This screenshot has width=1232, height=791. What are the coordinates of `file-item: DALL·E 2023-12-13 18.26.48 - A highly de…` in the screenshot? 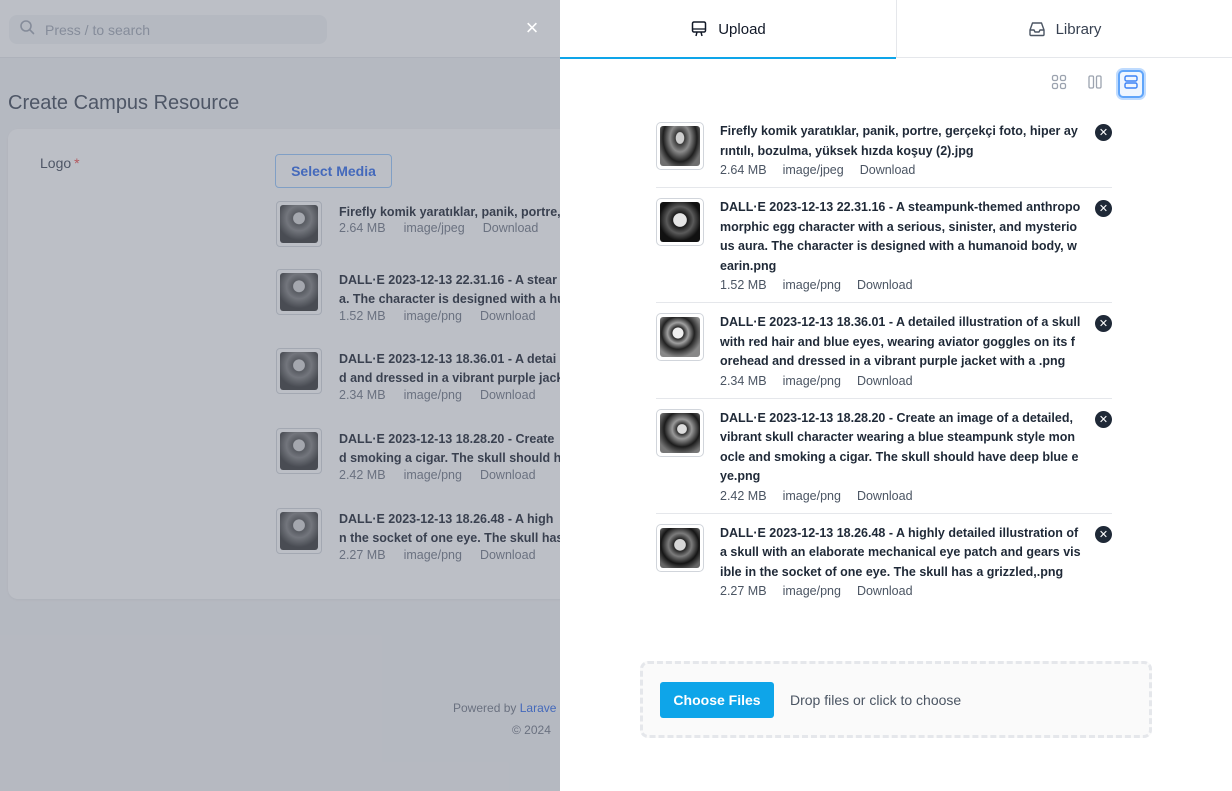 It's located at (884, 561).